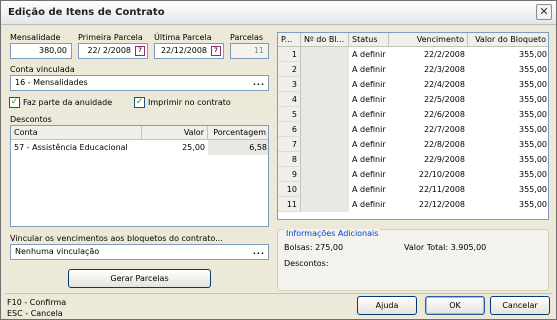 This screenshot has height=320, width=557. Describe the element at coordinates (139, 102) in the screenshot. I see `imprimir-checkbox: ✓` at that location.